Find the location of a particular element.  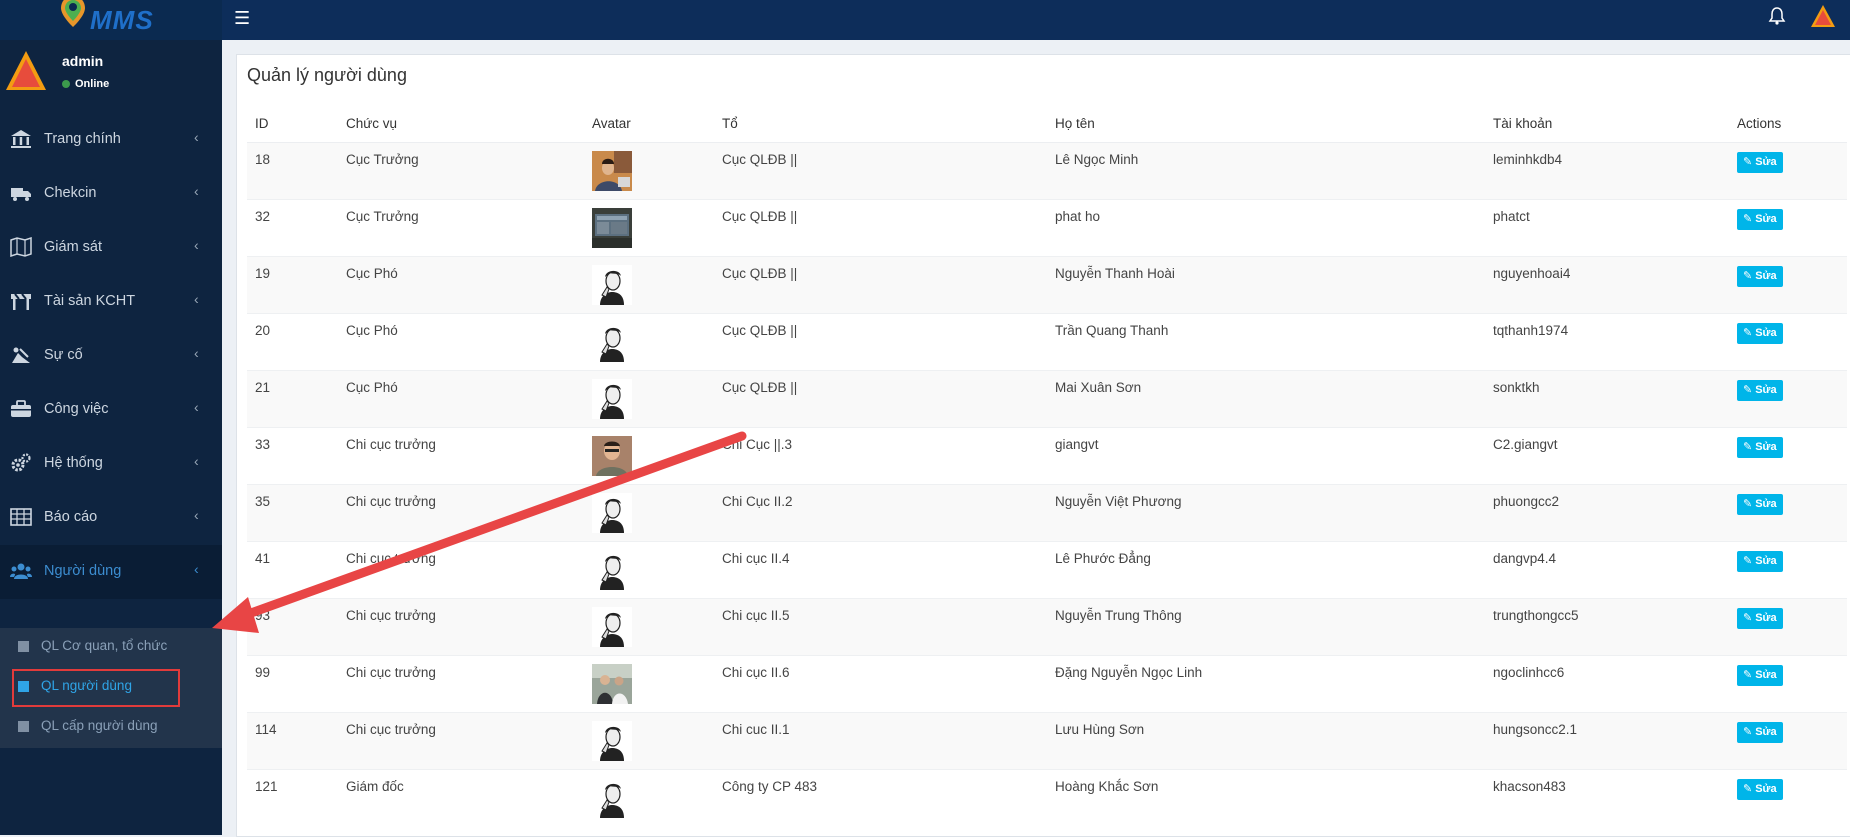

sidebar-item-giam-sat: Giám sát ‹ is located at coordinates (111, 248).